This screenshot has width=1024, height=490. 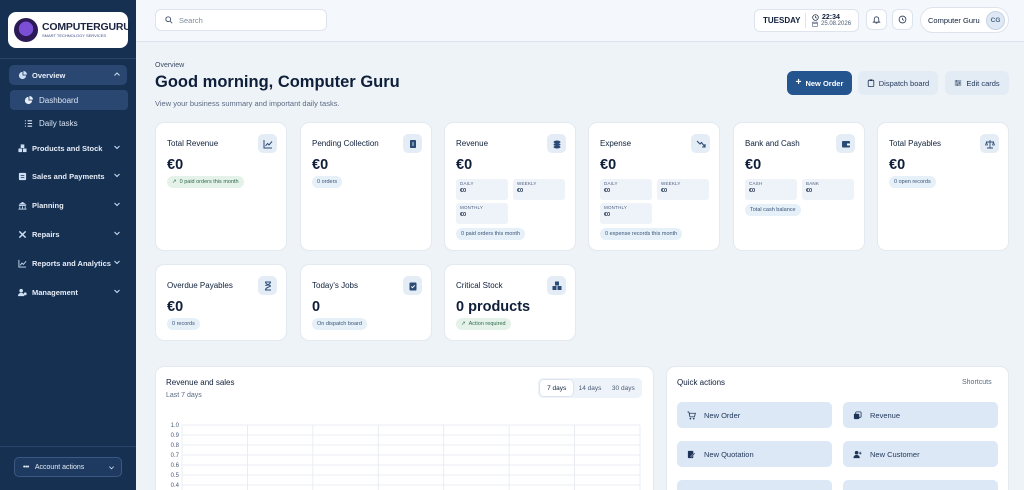 What do you see at coordinates (964, 20) in the screenshot?
I see `user-menu-button: Computer Guru CG` at bounding box center [964, 20].